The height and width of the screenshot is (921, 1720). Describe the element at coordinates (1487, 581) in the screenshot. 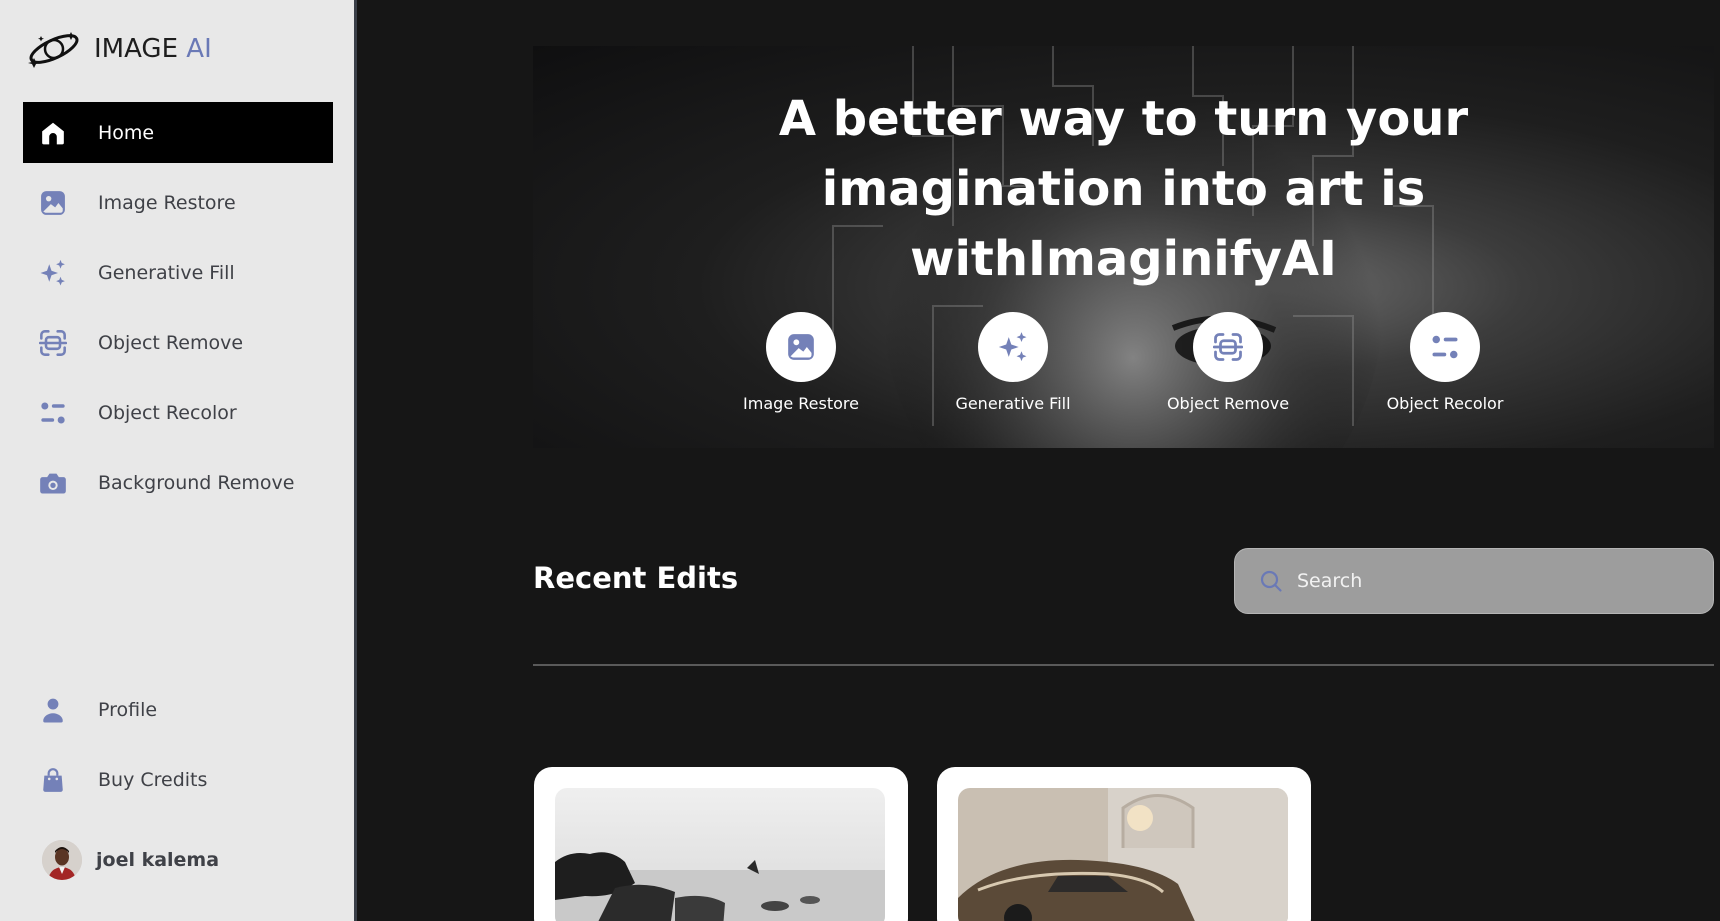

I see `search-input` at that location.